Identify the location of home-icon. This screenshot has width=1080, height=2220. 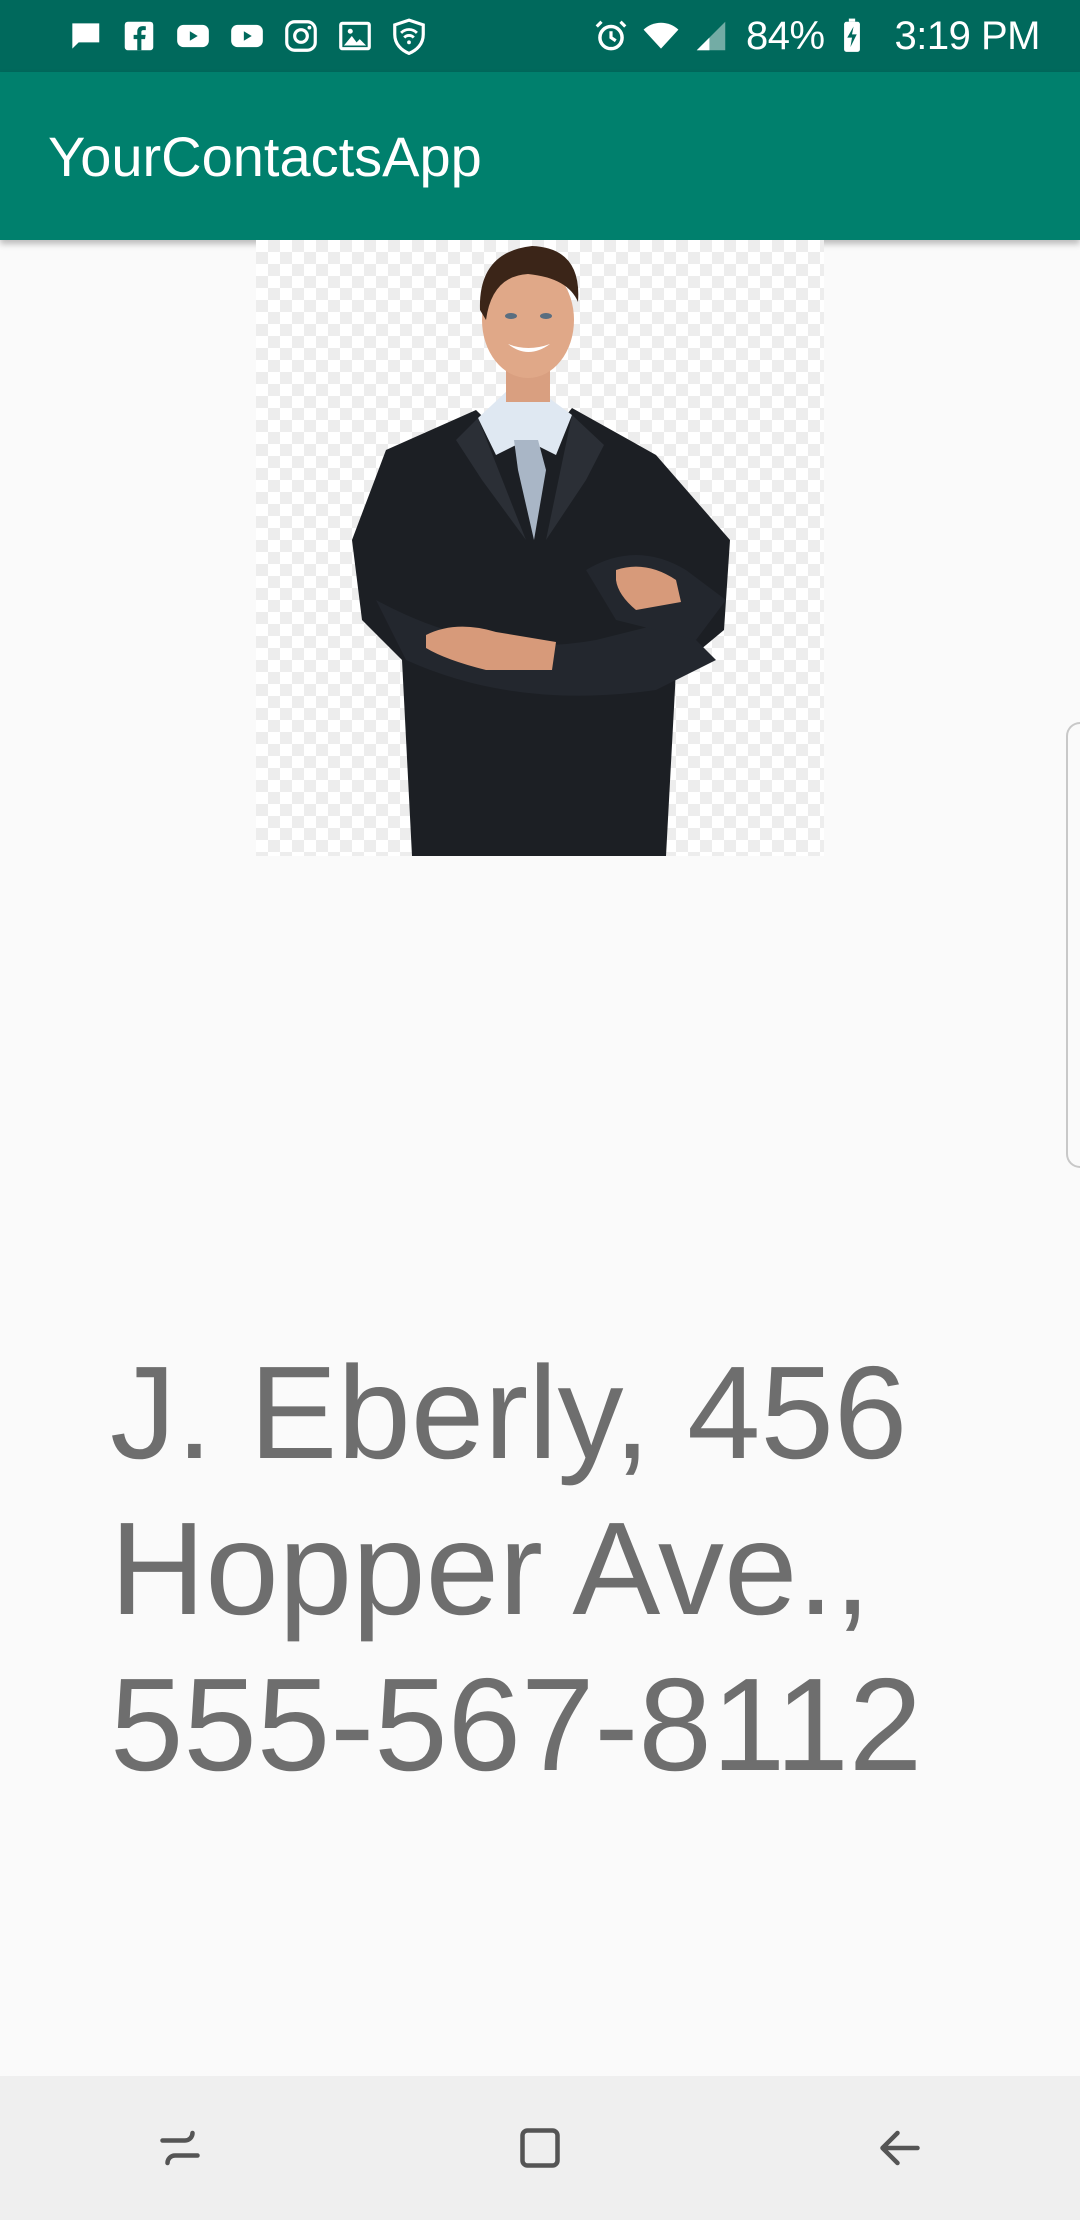
(540, 2148).